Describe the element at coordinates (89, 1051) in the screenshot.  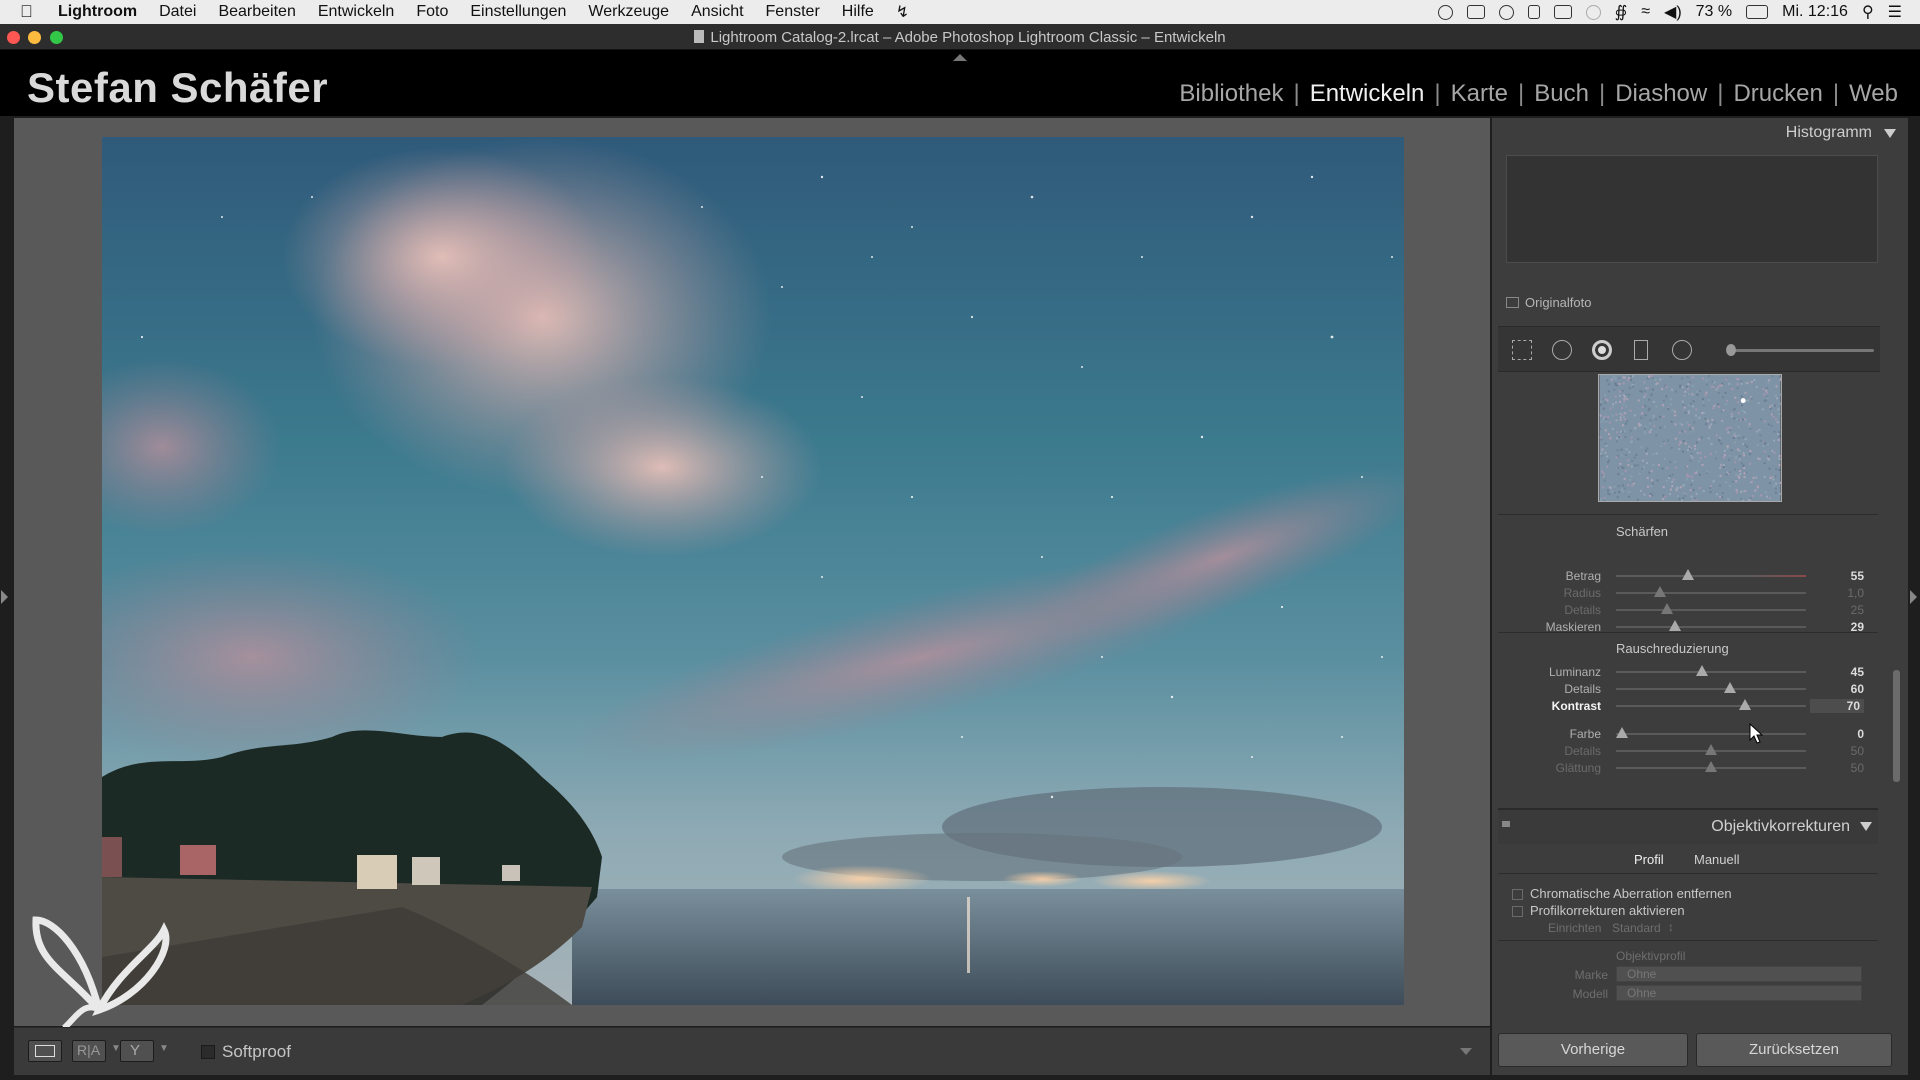
I see `before-after-button: R|A` at that location.